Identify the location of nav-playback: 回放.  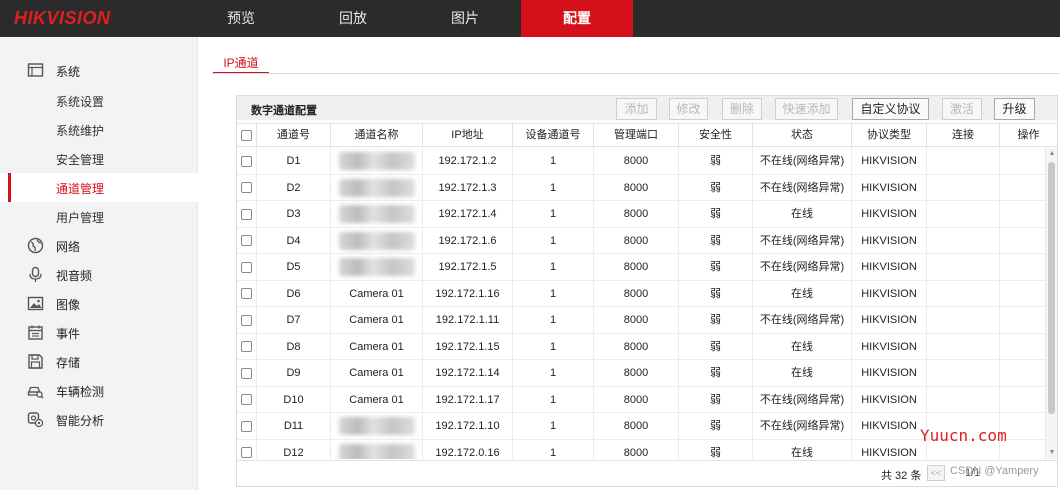
(353, 18).